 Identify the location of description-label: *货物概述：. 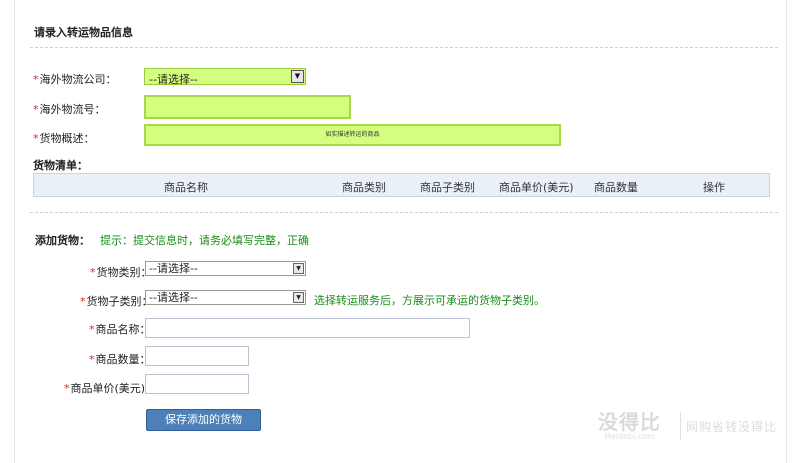
(64, 138).